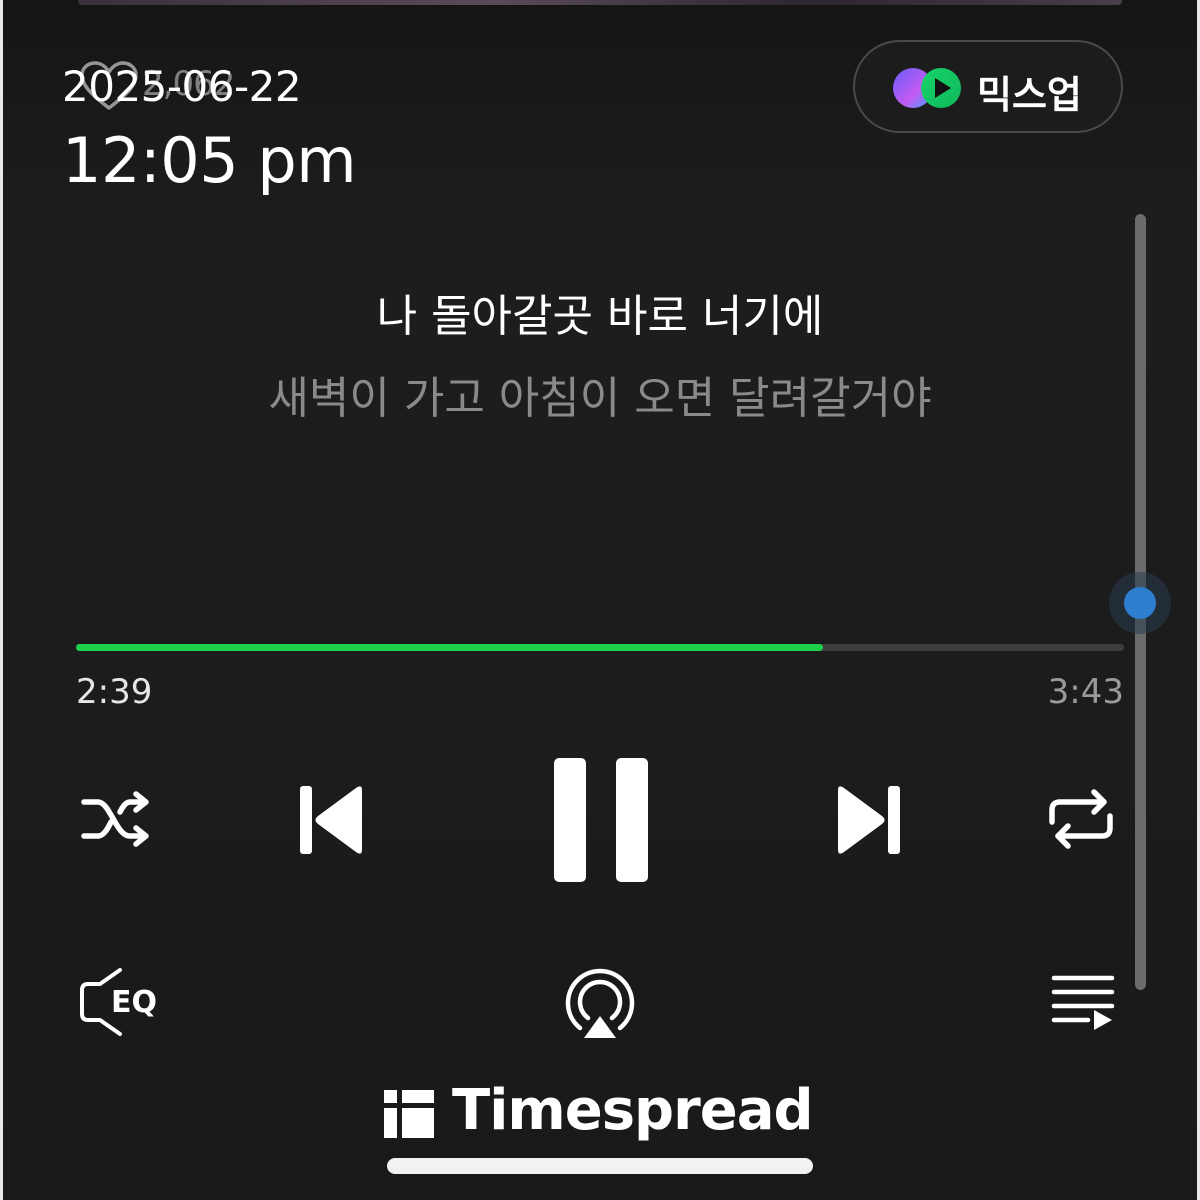 This screenshot has width=1200, height=1200. I want to click on equalizer-button: EQ, so click(120, 1002).